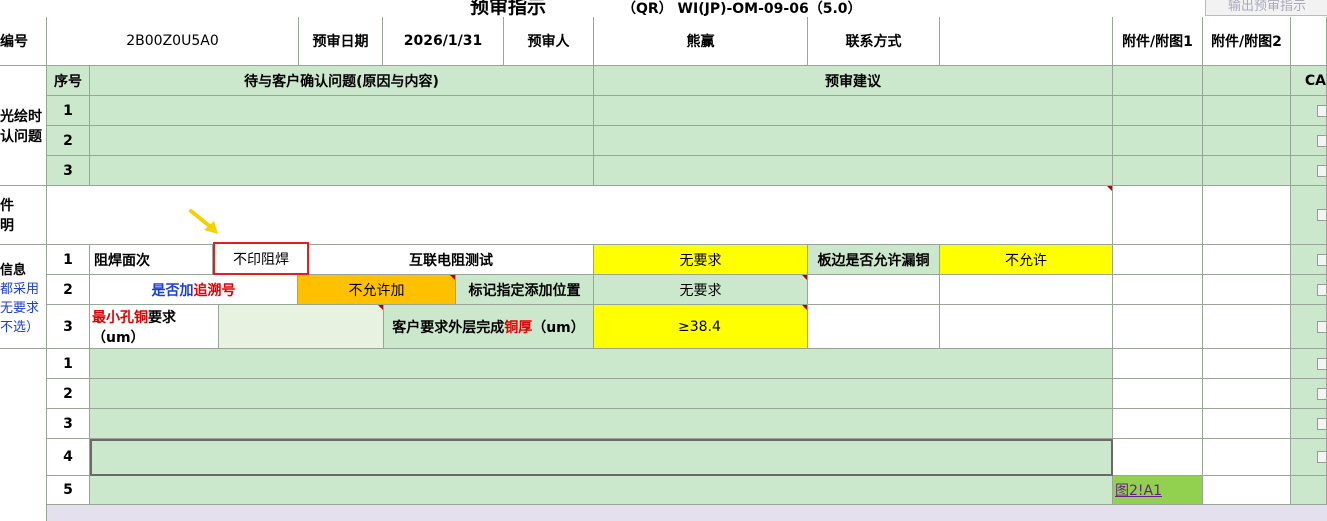  What do you see at coordinates (443, 41) in the screenshot?
I see `date-value: 2026/1/31` at bounding box center [443, 41].